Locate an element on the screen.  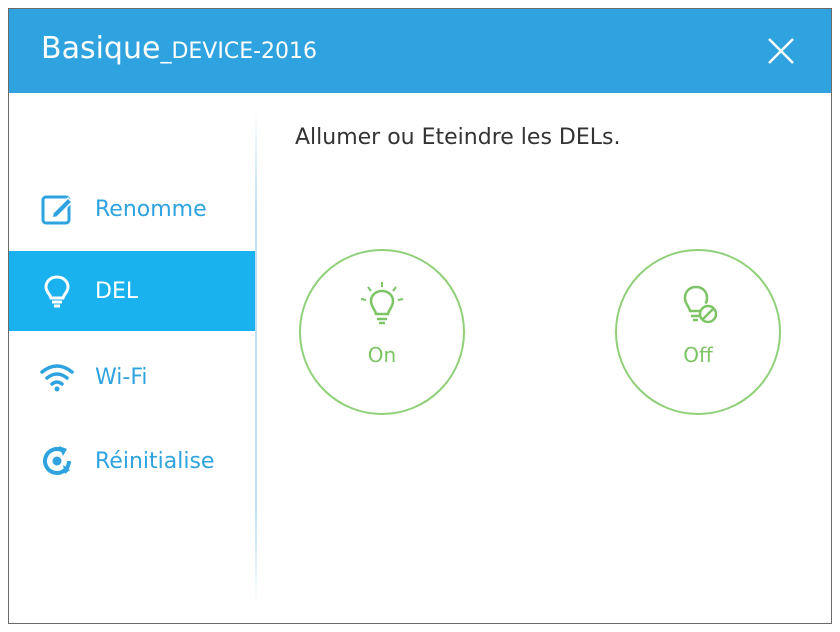
close-icon is located at coordinates (781, 51).